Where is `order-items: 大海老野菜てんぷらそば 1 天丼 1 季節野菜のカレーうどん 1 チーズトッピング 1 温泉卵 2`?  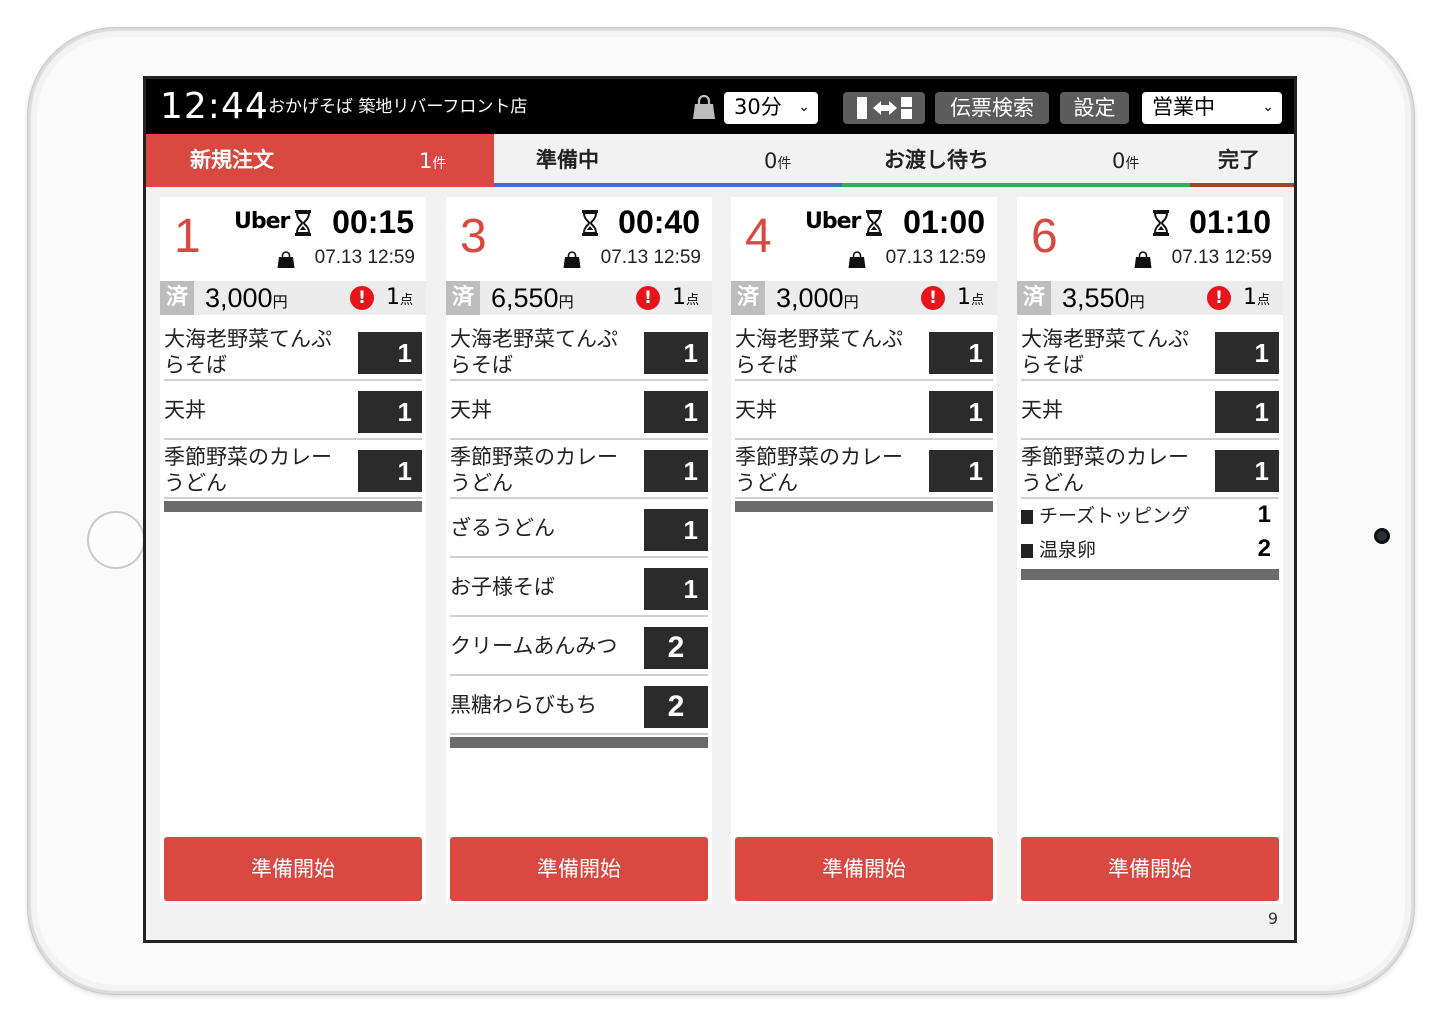 order-items: 大海老野菜てんぷらそば 1 天丼 1 季節野菜のカレーうどん 1 チーズトッピング 1 温泉卵 2 is located at coordinates (1150, 451).